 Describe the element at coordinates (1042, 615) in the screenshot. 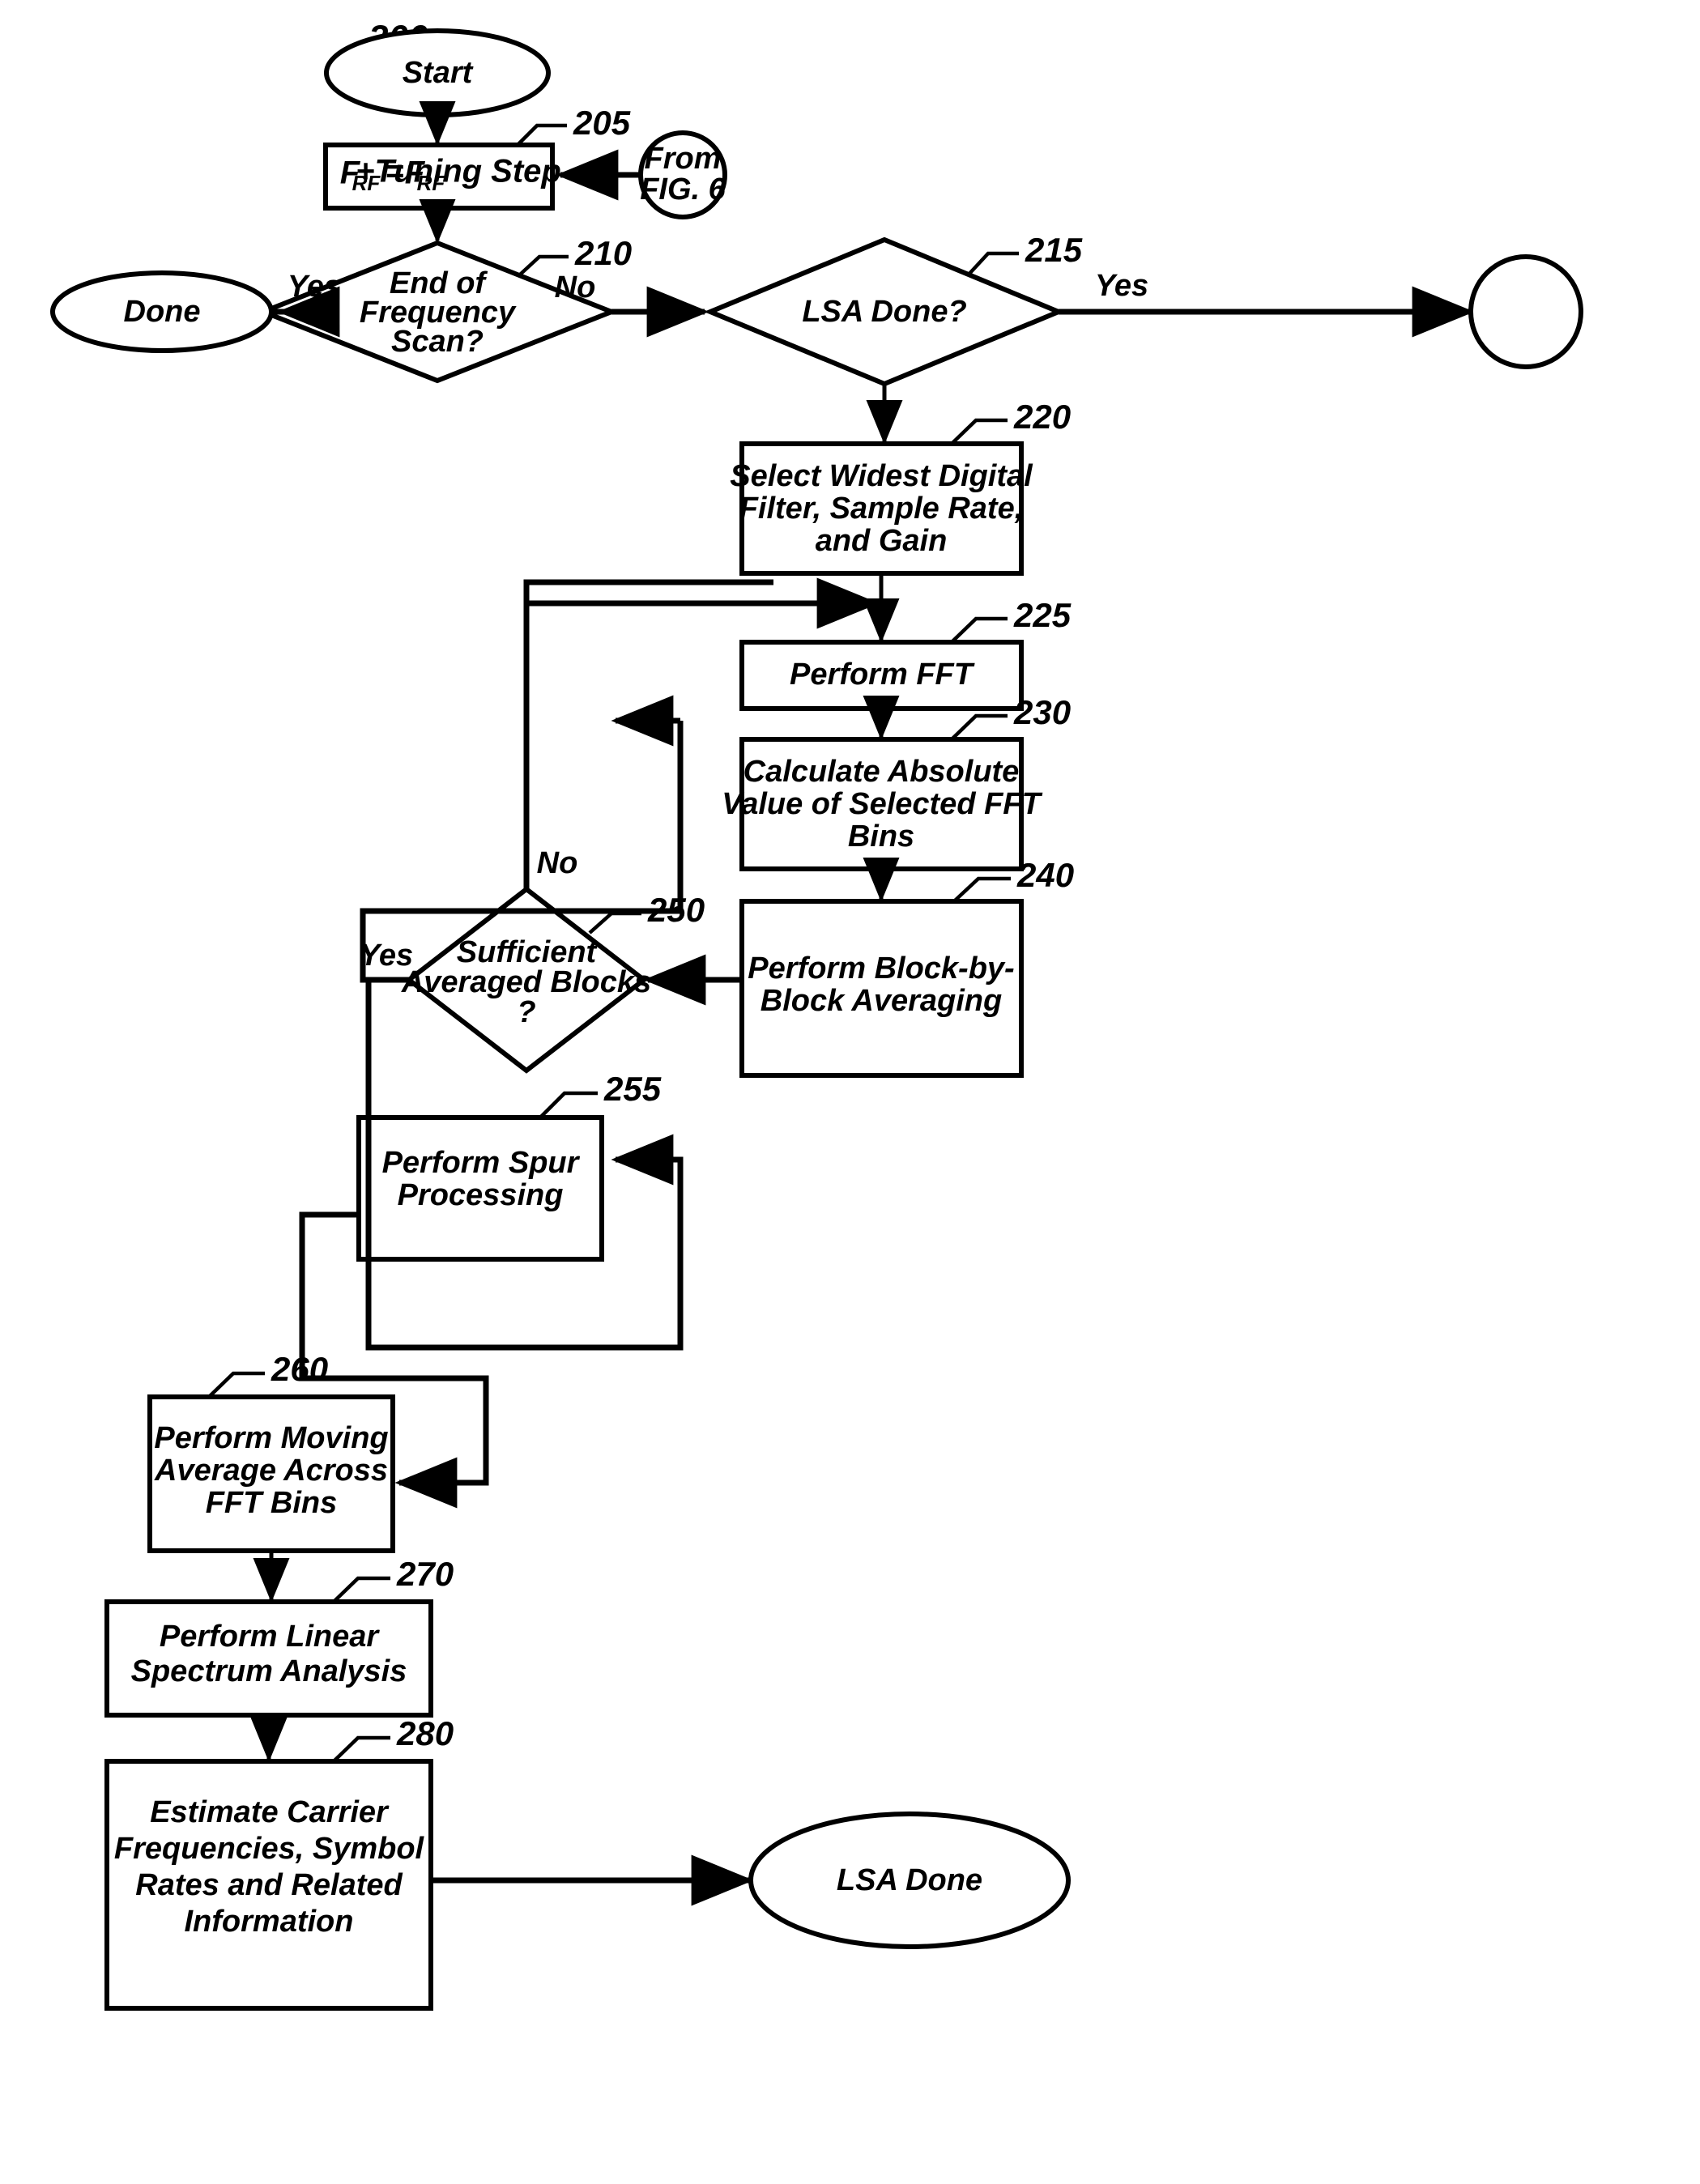

I see `ref-225: 225` at that location.